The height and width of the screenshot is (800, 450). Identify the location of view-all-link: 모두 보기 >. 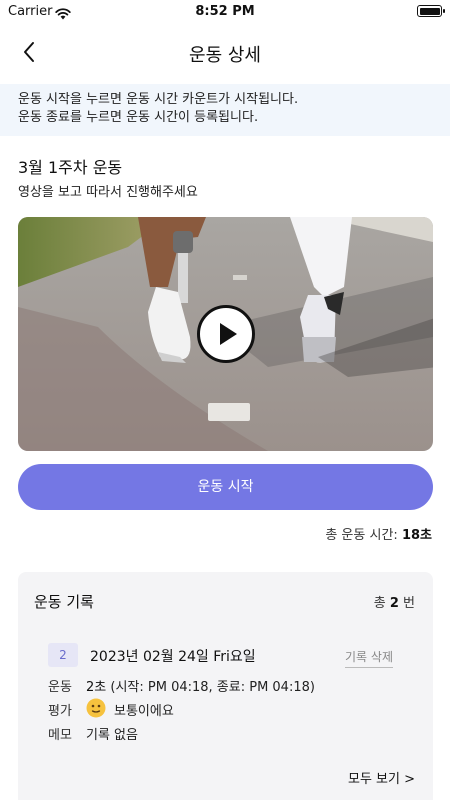
(381, 777).